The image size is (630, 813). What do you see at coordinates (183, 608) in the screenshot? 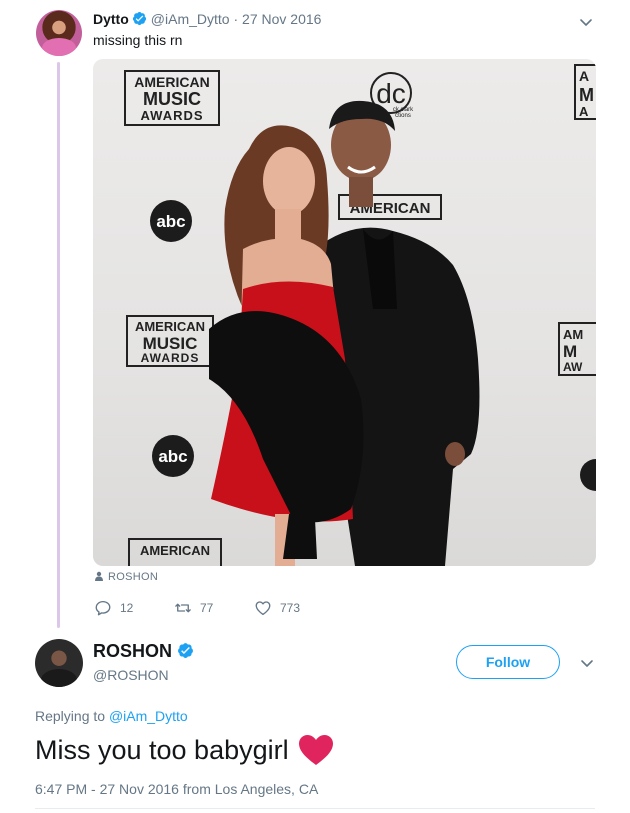
I see `retweet-icon` at bounding box center [183, 608].